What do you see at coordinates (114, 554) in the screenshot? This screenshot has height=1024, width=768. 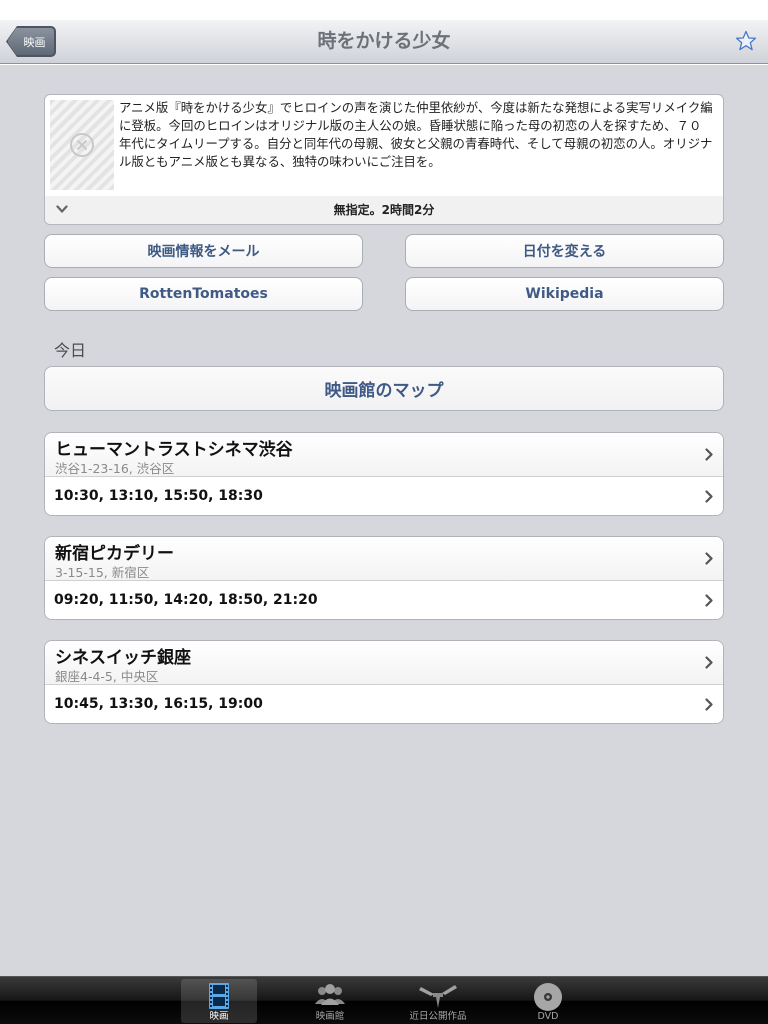 I see `theater-name: 新宿ピカデリー` at bounding box center [114, 554].